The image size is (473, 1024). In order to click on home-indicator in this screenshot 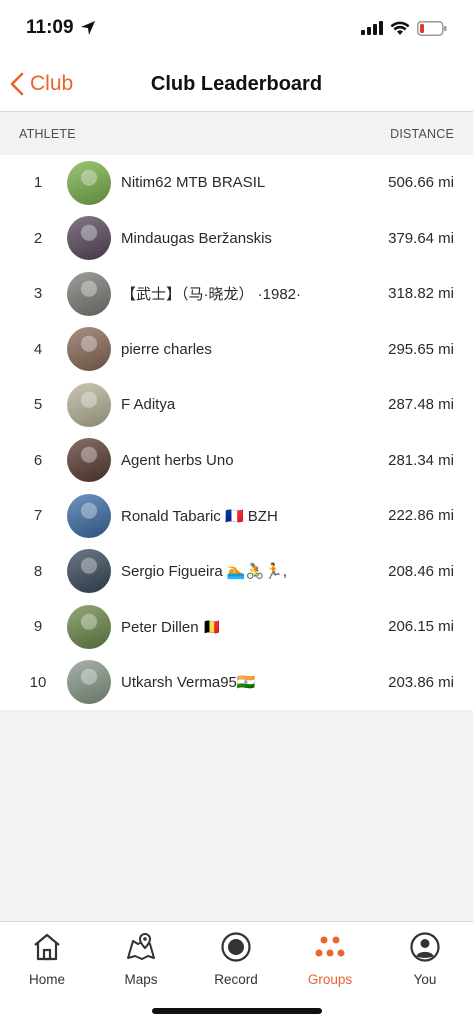, I will do `click(237, 1011)`.